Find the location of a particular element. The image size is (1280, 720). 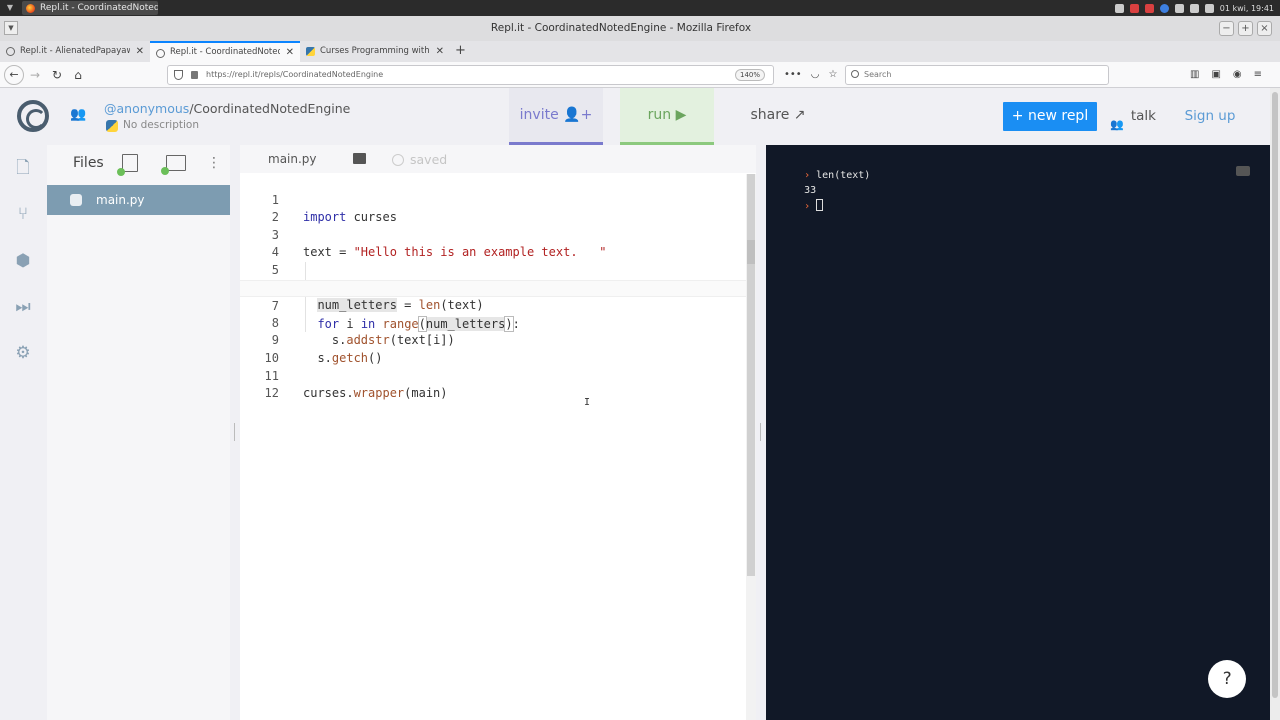

volume-icon is located at coordinates (1209, 8).